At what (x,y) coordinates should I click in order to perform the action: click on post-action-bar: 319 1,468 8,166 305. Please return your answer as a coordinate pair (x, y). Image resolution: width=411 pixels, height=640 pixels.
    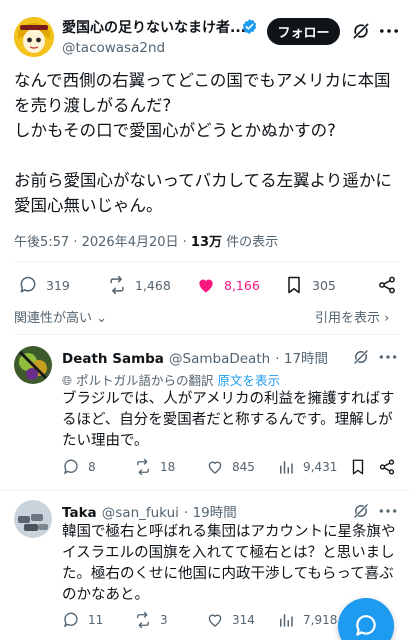
    Looking at the image, I should click on (205, 286).